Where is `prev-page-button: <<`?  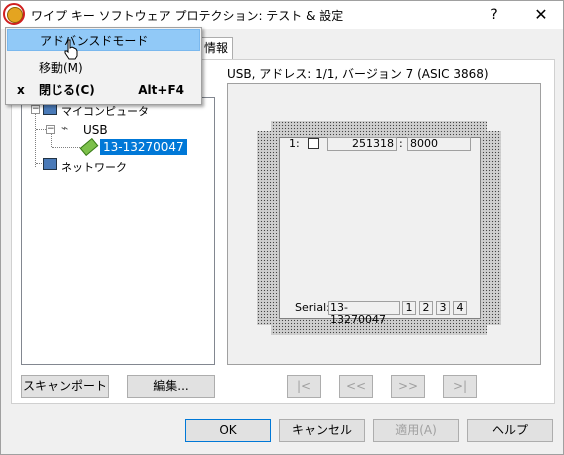
prev-page-button: << is located at coordinates (356, 386).